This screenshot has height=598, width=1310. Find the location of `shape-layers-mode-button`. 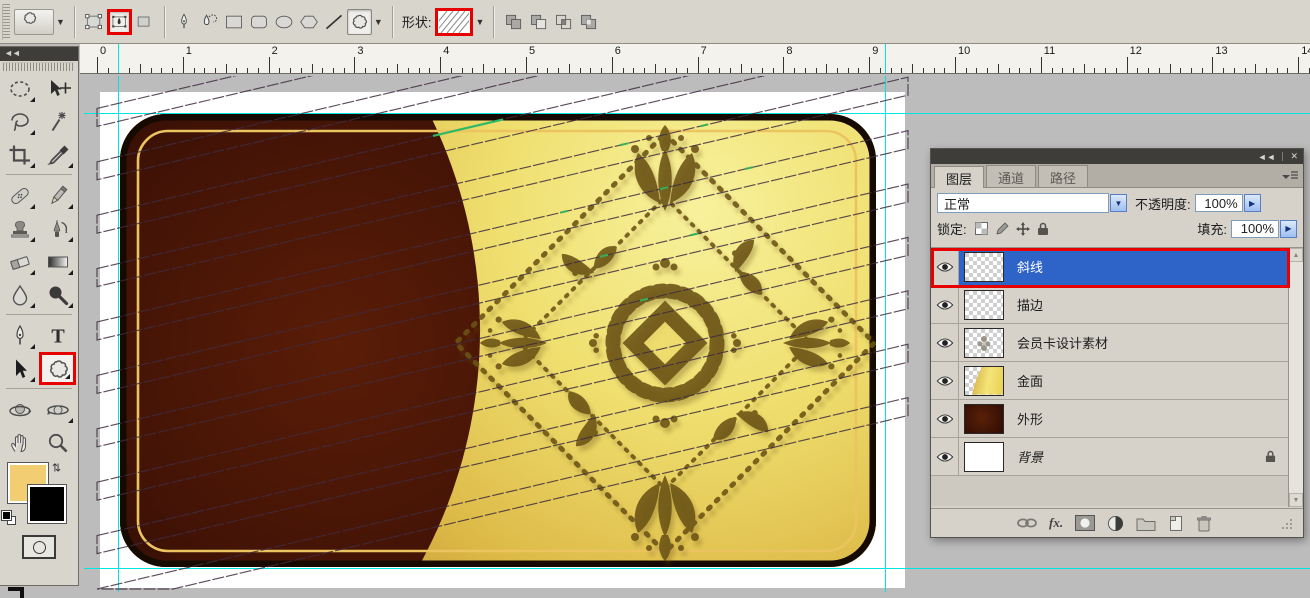

shape-layers-mode-button is located at coordinates (94, 22).